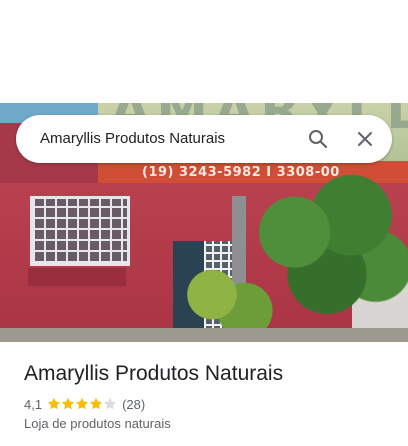 Image resolution: width=408 pixels, height=446 pixels. Describe the element at coordinates (33, 404) in the screenshot. I see `rating-value: 4,1` at that location.